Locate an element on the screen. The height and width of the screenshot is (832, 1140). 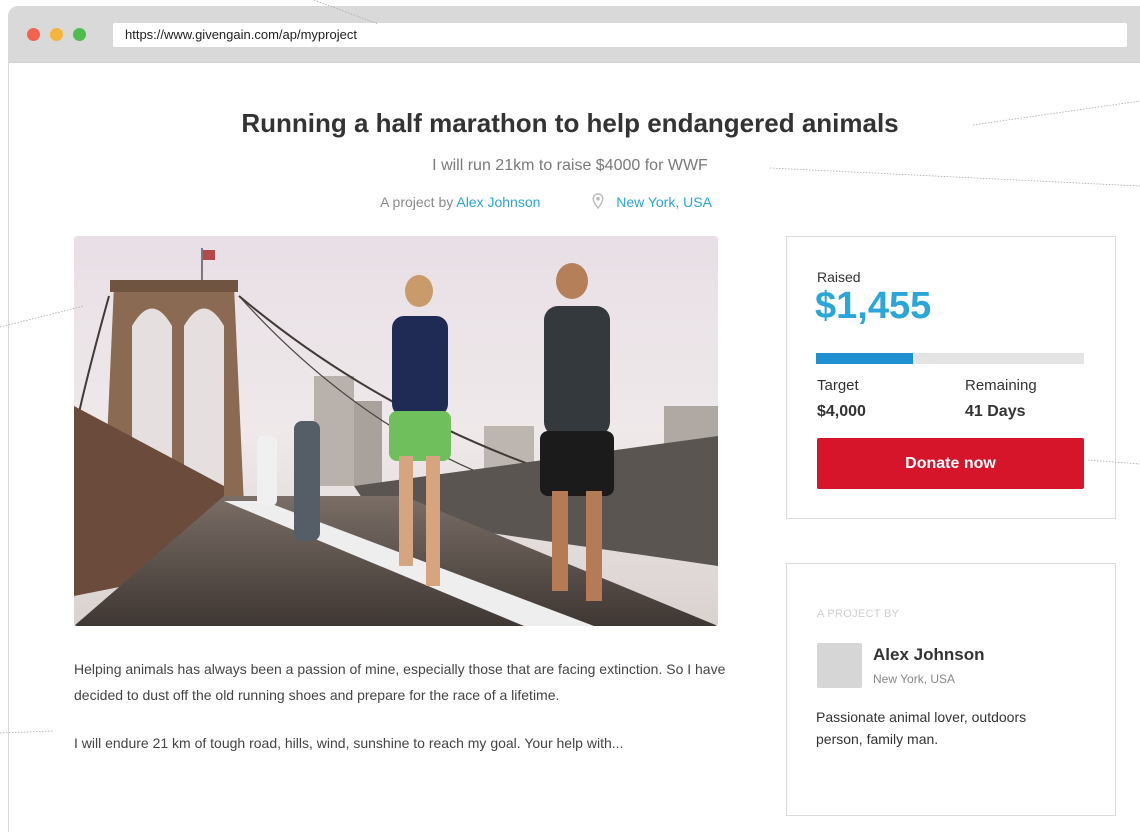
remaining-value: 41 Days is located at coordinates (995, 411).